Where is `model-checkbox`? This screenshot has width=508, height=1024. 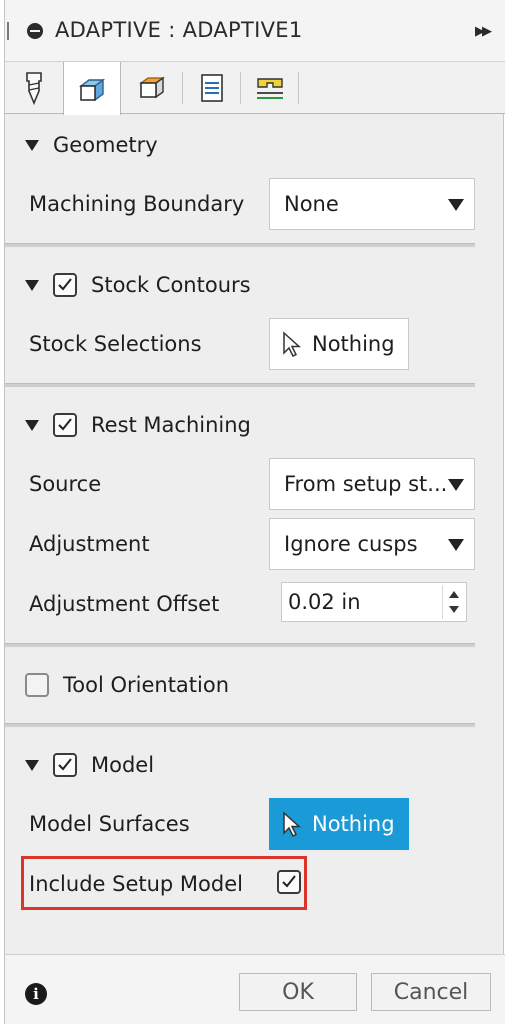 model-checkbox is located at coordinates (65, 765).